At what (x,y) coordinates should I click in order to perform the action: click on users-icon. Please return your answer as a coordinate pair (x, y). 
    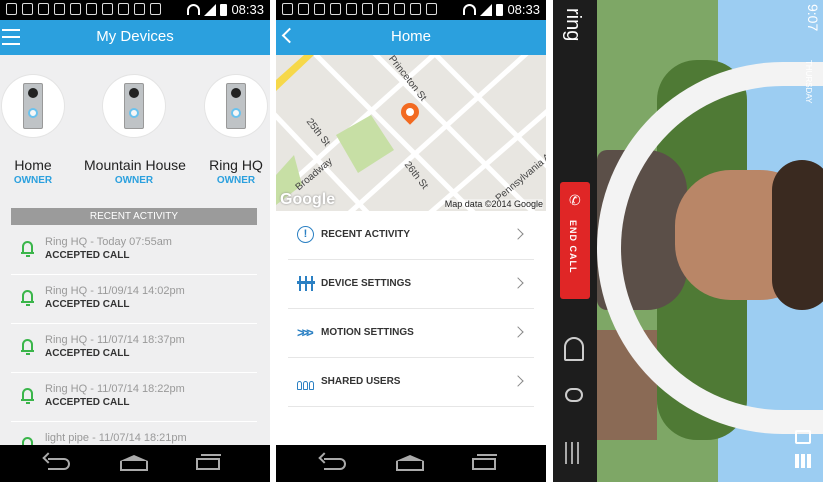
    Looking at the image, I should click on (305, 381).